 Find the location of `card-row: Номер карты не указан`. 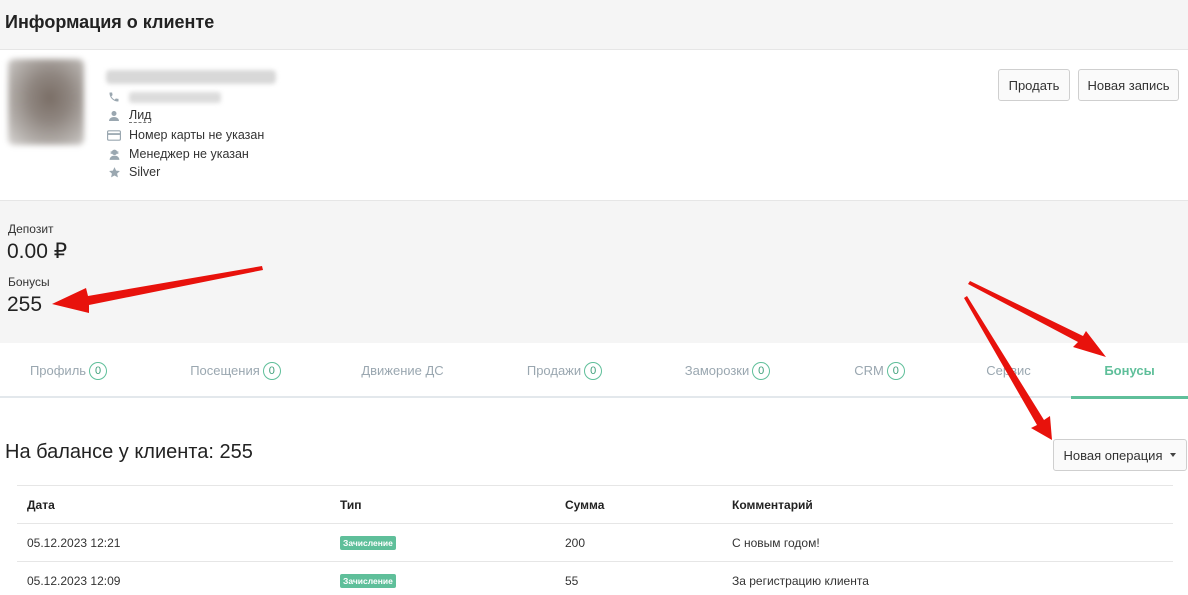

card-row: Номер карты не указан is located at coordinates (185, 135).